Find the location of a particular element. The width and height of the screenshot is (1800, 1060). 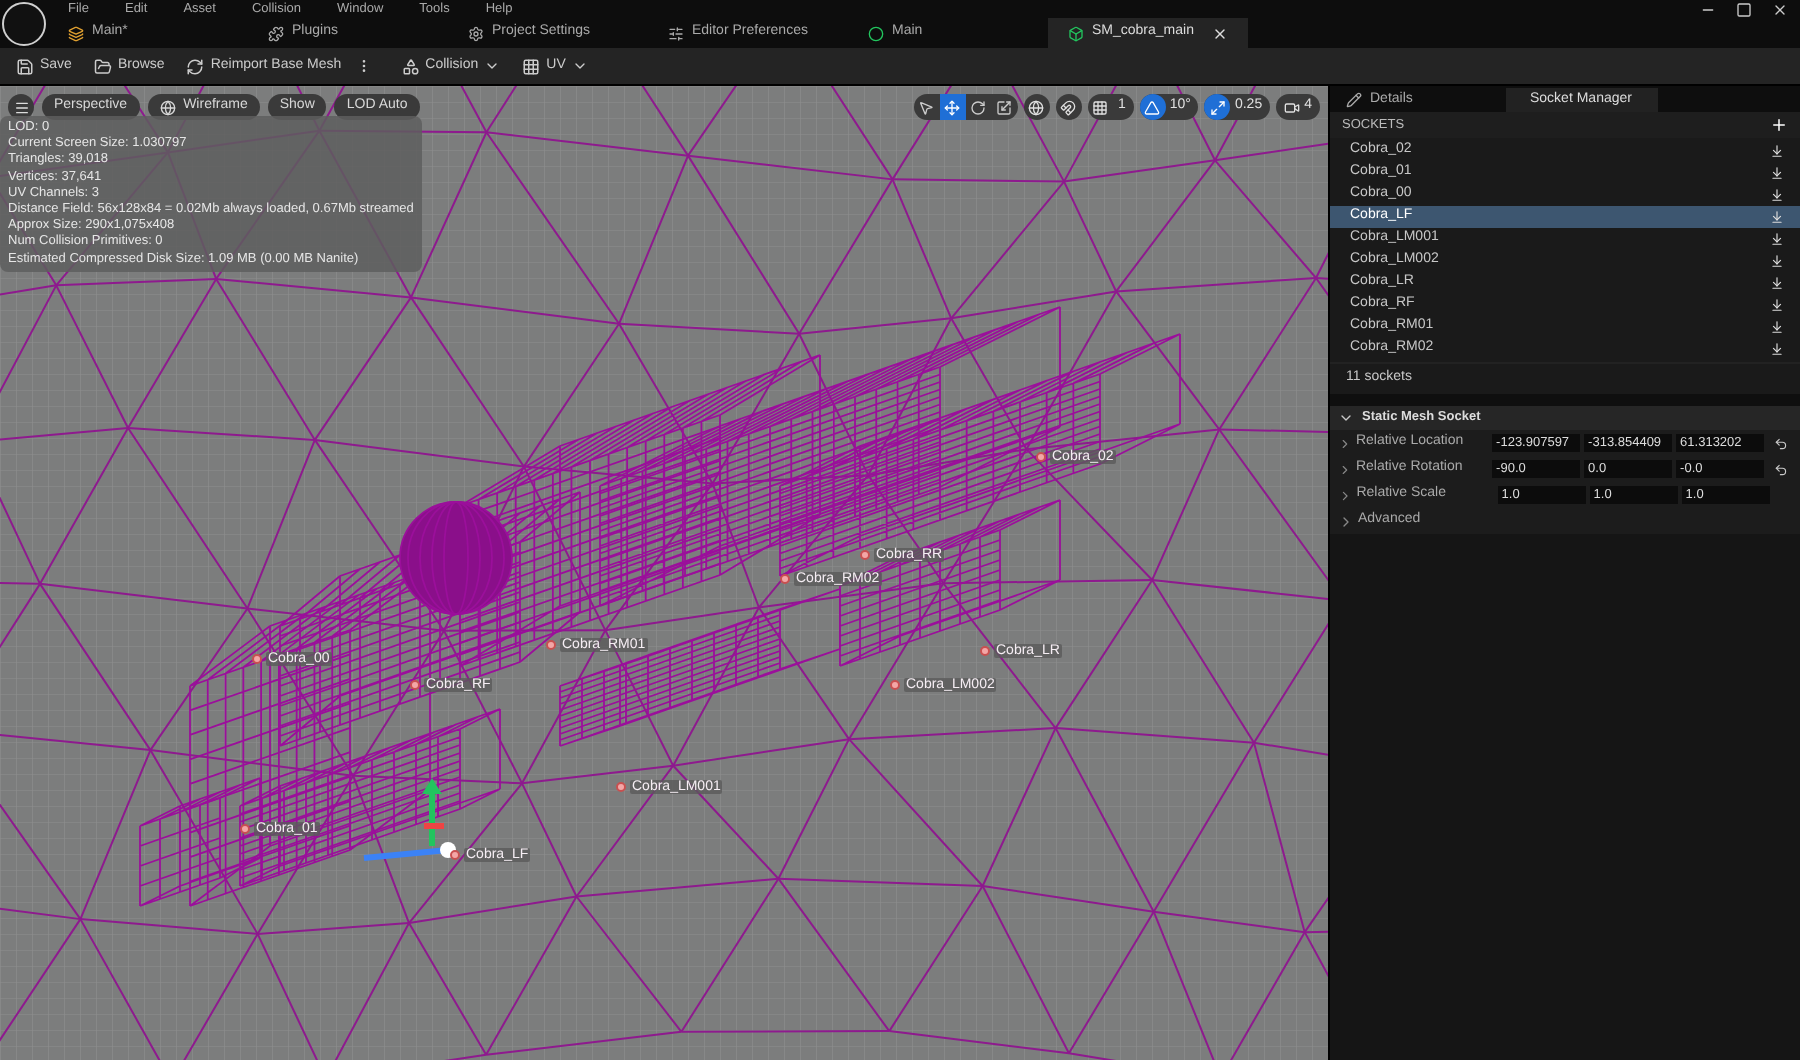

transform-tool-button is located at coordinates (952, 107).